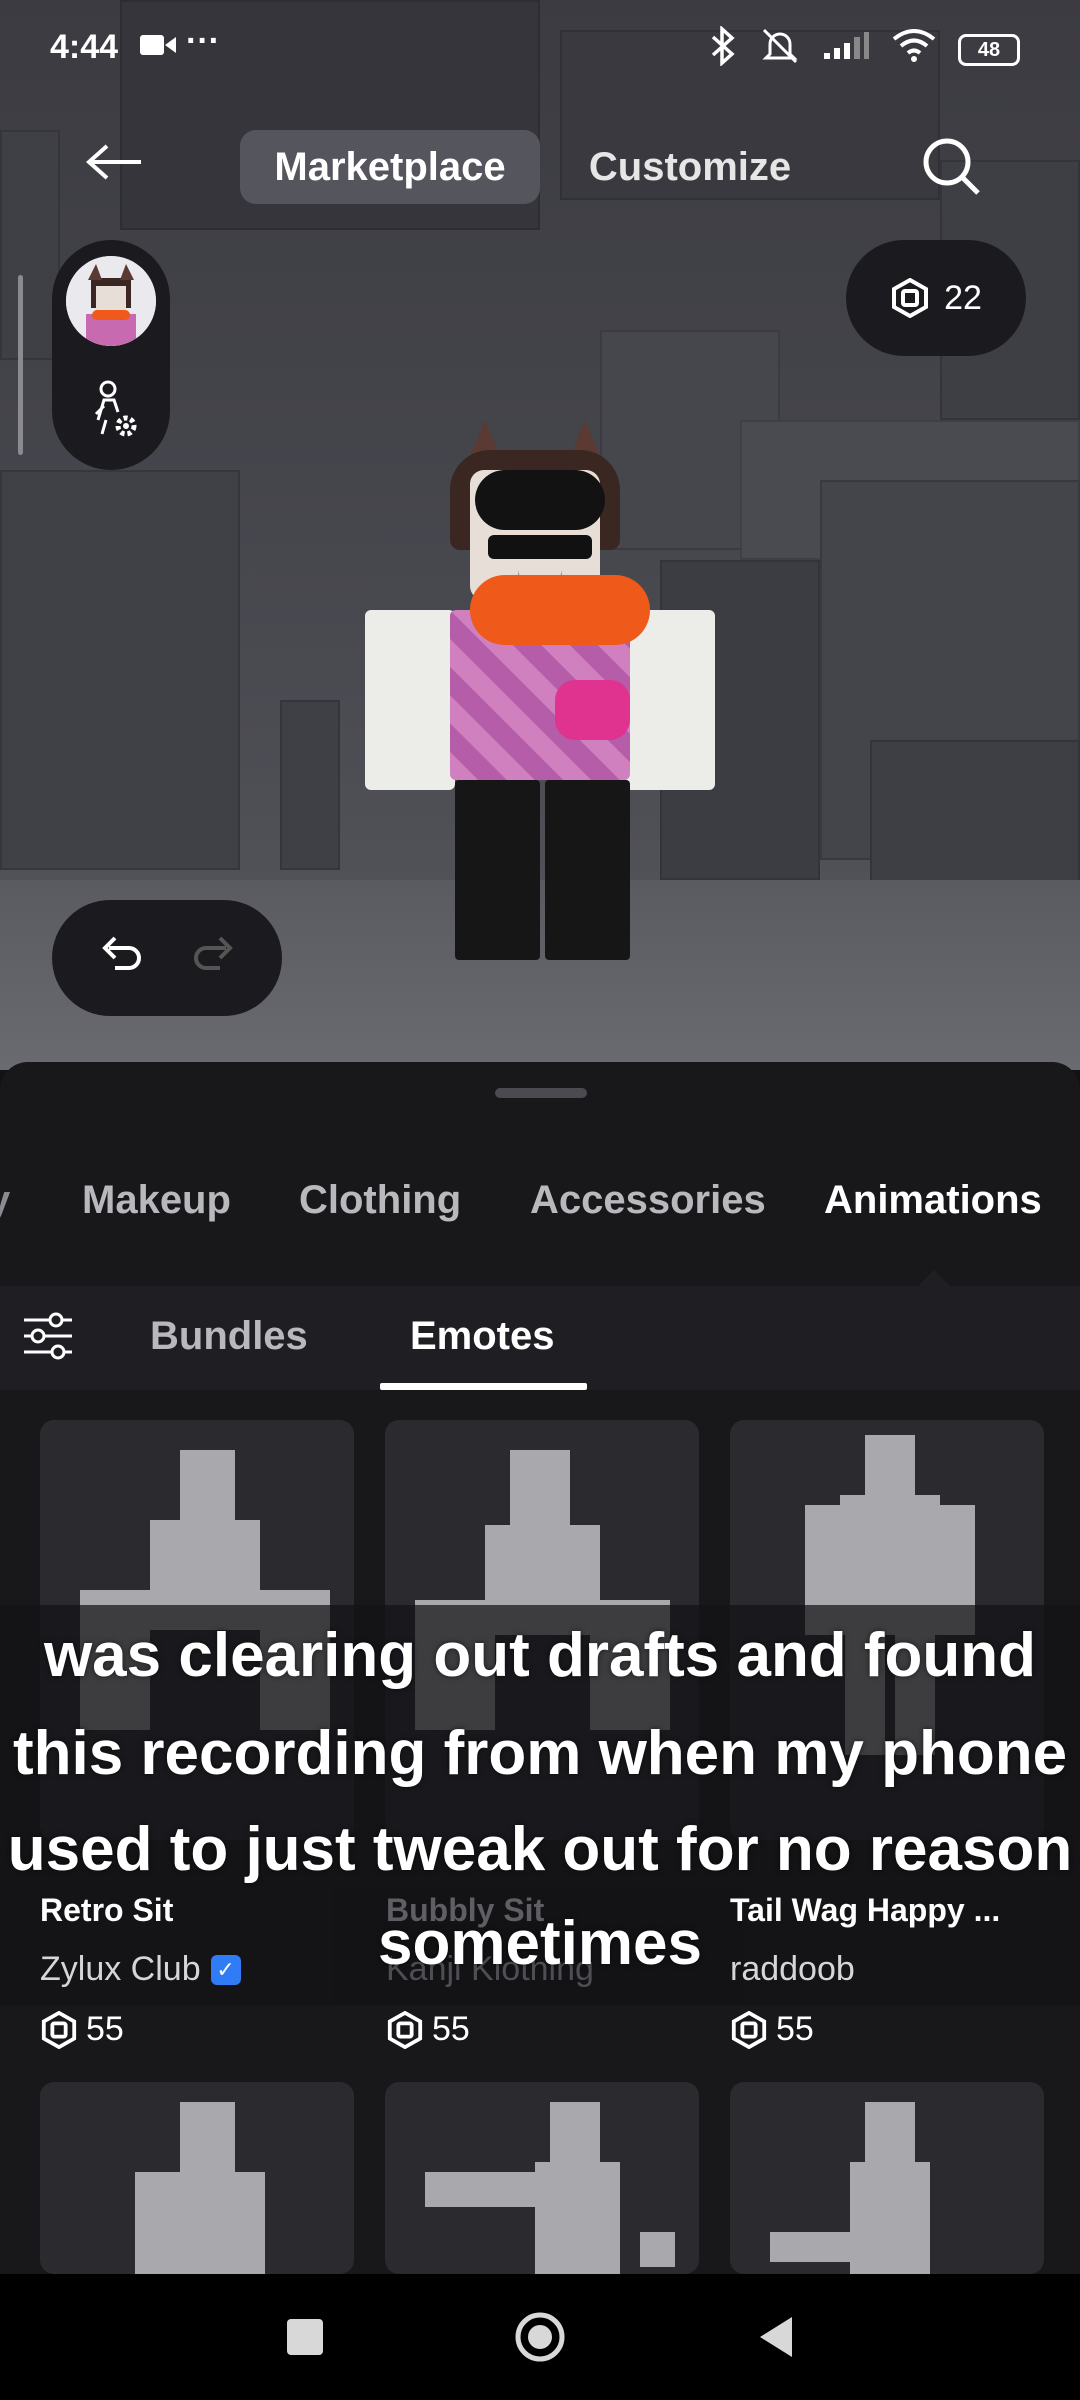 This screenshot has width=1080, height=2400. What do you see at coordinates (84, 47) in the screenshot?
I see `status-time: 4:44` at bounding box center [84, 47].